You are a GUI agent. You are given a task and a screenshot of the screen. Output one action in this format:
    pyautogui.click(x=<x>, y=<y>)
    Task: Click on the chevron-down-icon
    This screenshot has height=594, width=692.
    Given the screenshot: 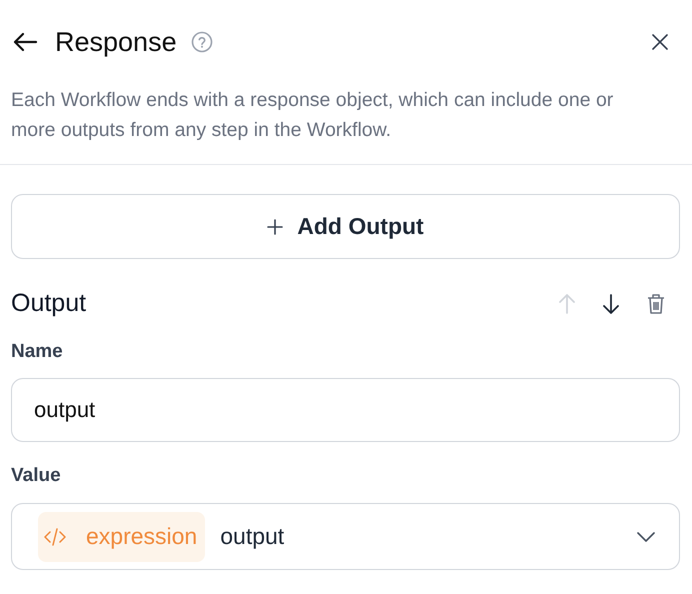 What is the action you would take?
    pyautogui.click(x=646, y=537)
    